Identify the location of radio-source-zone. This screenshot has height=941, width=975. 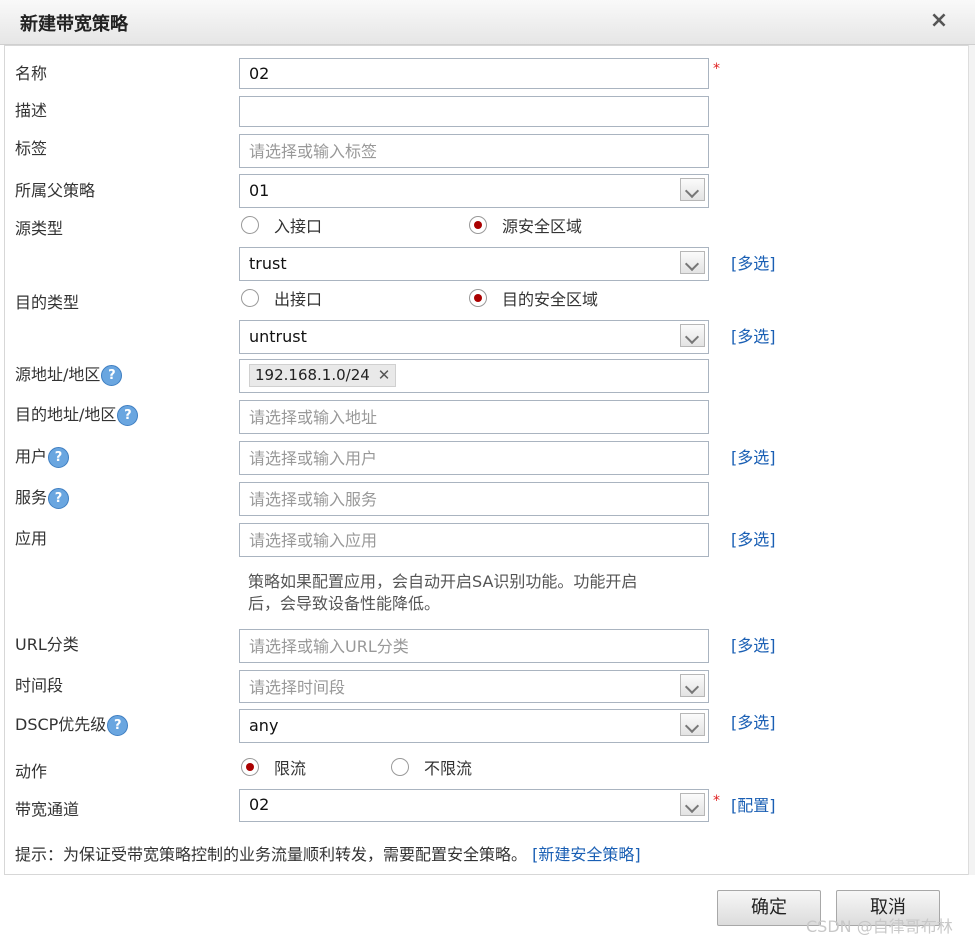
(478, 225).